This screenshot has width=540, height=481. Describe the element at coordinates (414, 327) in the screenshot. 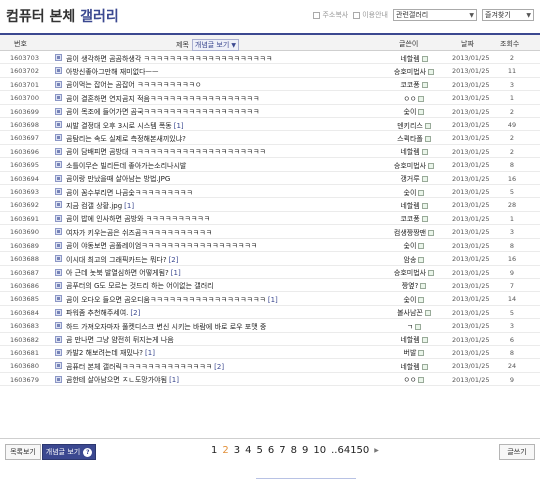

I see `post-writer: ㄱ` at that location.